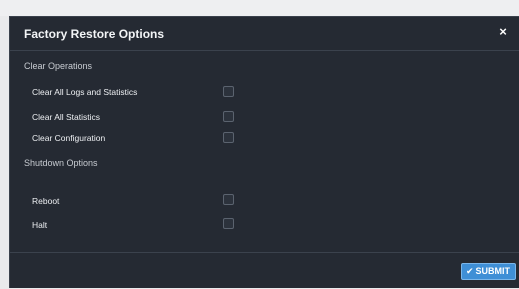 This screenshot has width=519, height=289. What do you see at coordinates (264, 34) in the screenshot?
I see `dialog-header: Factory Restore Options ×` at bounding box center [264, 34].